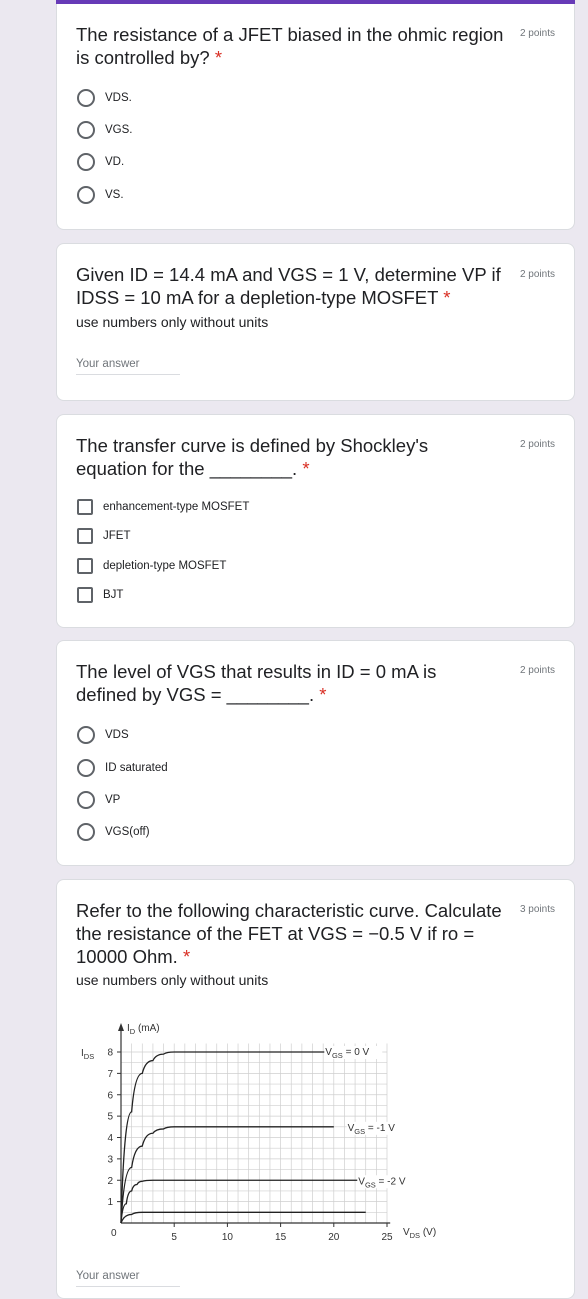 The image size is (588, 1299). Describe the element at coordinates (110, 1095) in the screenshot. I see `y-tick-label: 6` at that location.